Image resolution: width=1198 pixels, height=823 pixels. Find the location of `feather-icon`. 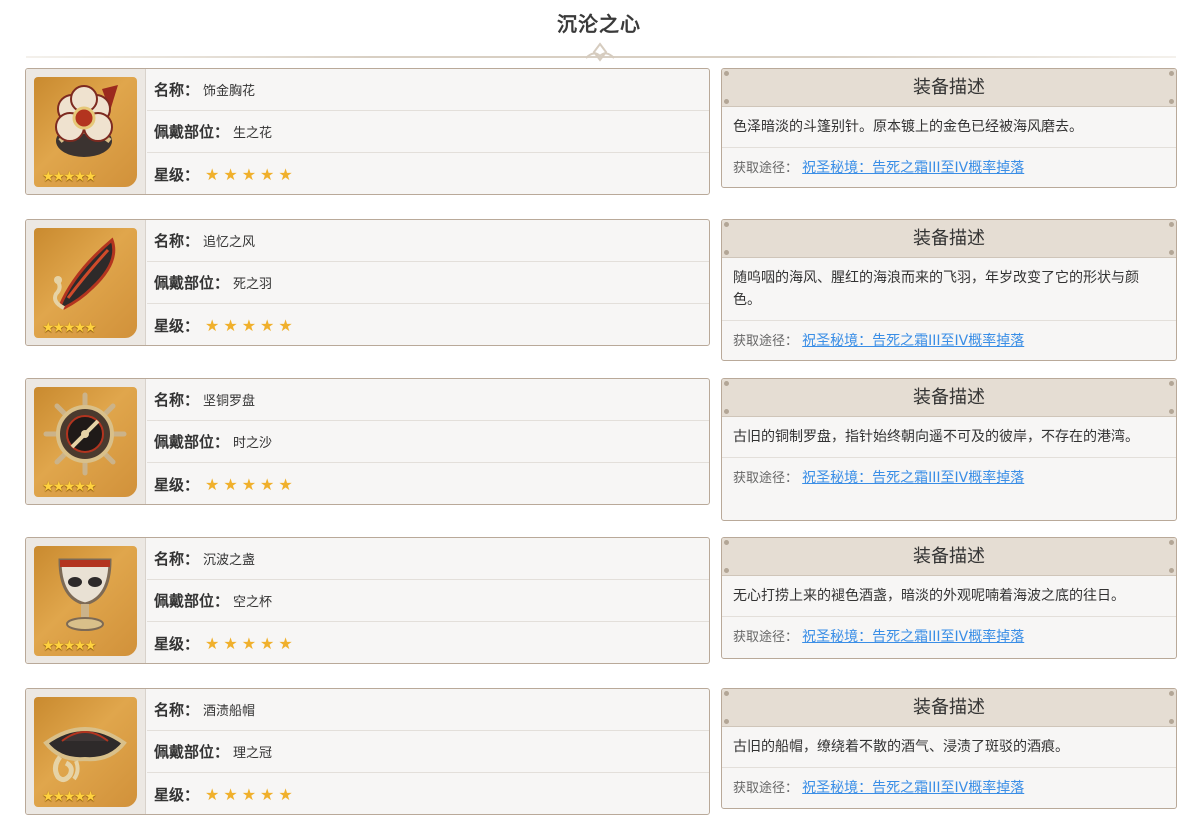

feather-icon is located at coordinates (84, 273).